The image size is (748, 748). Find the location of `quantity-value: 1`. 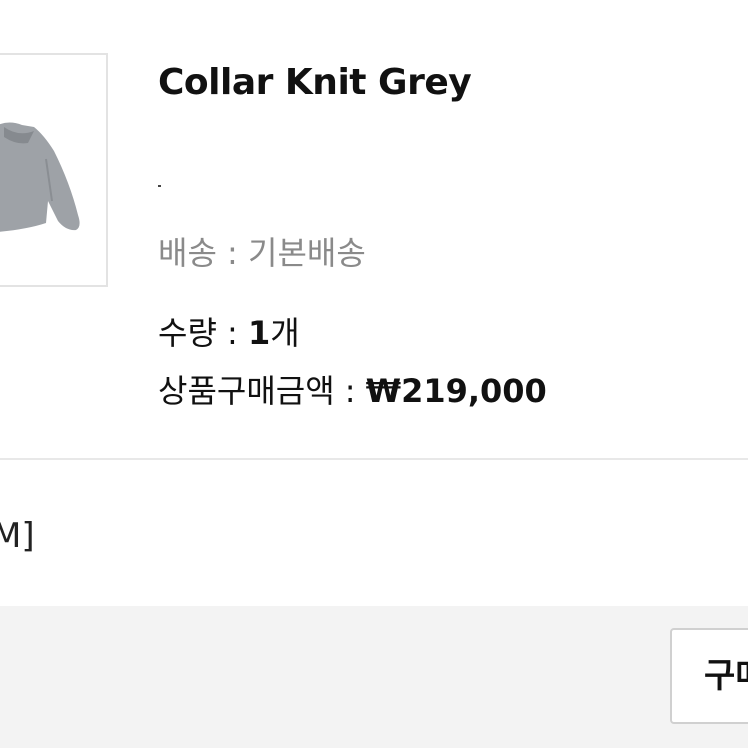

quantity-value: 1 is located at coordinates (259, 333).